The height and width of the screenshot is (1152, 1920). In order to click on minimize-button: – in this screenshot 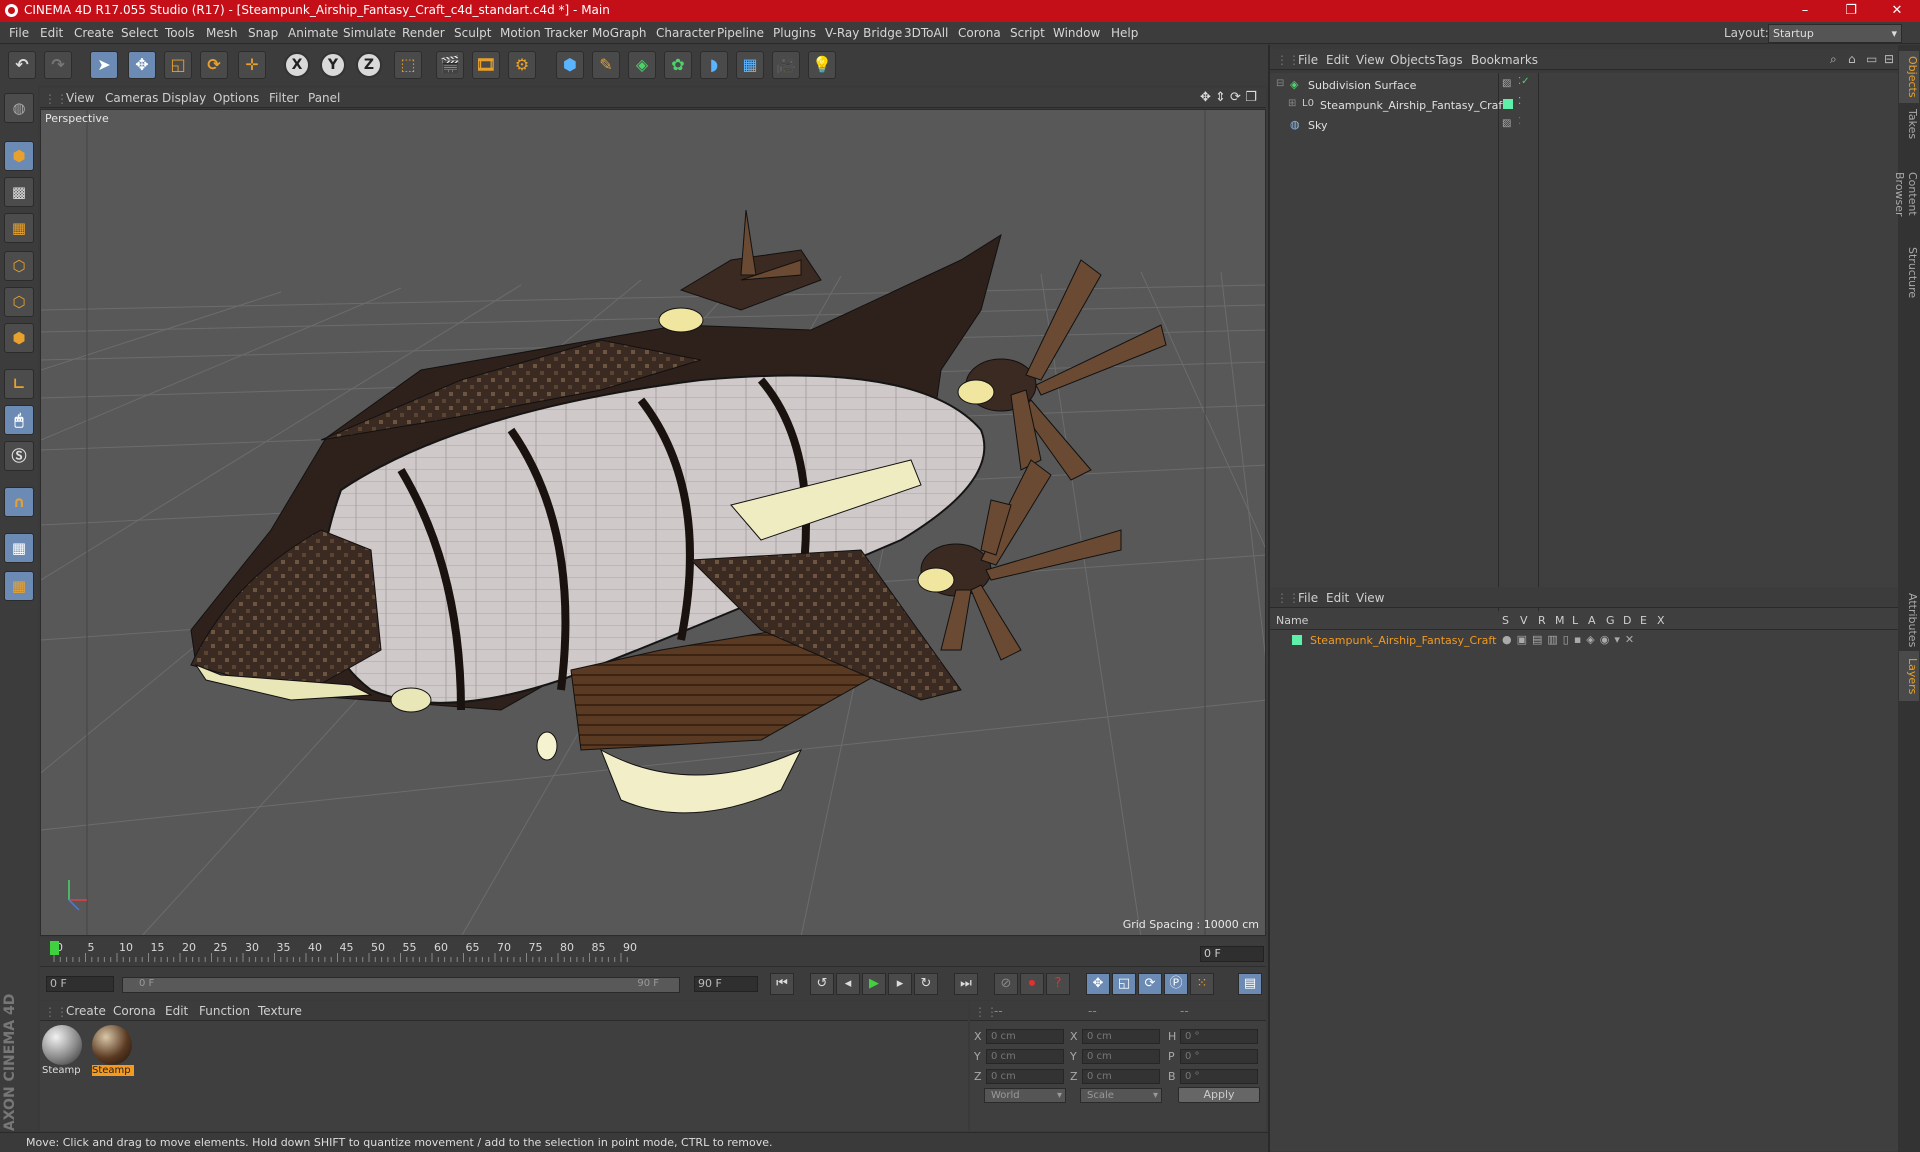, I will do `click(1805, 11)`.